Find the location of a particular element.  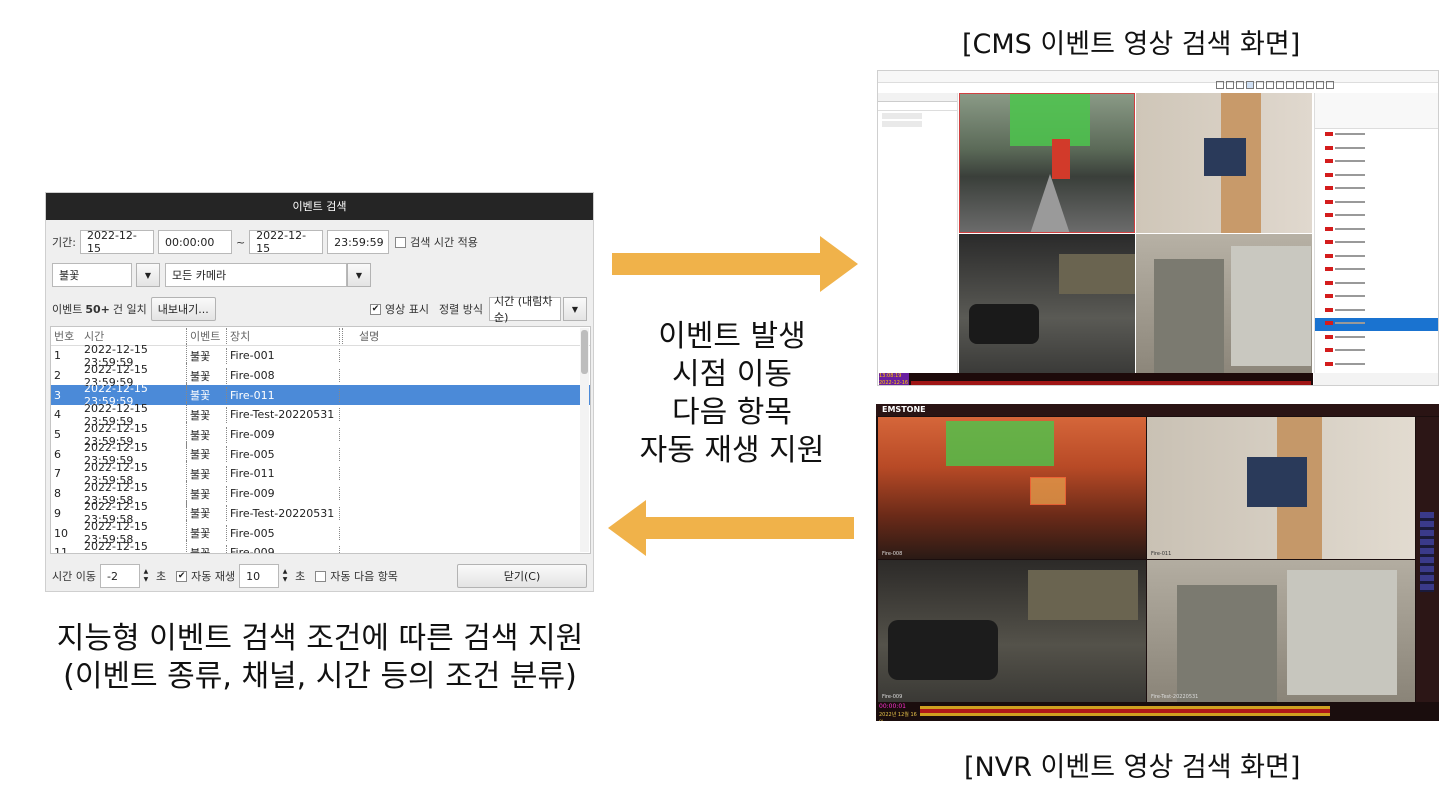

cms-layout-toolbar is located at coordinates (1311, 85).